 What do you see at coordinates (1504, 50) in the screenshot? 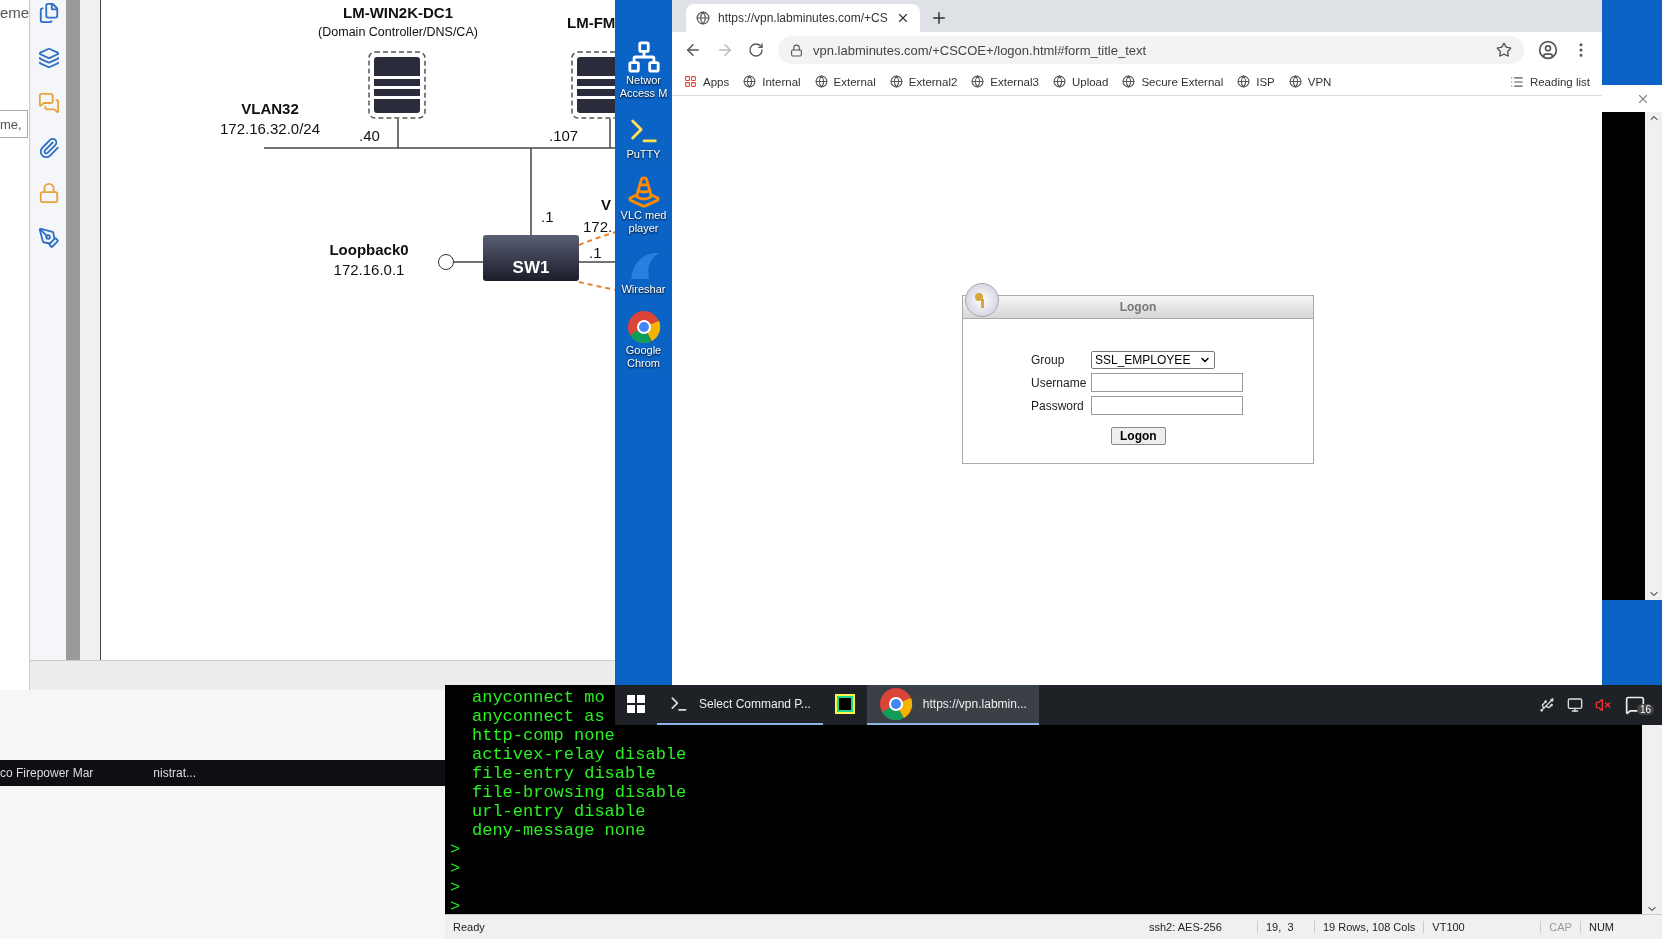
I see `star-icon` at bounding box center [1504, 50].